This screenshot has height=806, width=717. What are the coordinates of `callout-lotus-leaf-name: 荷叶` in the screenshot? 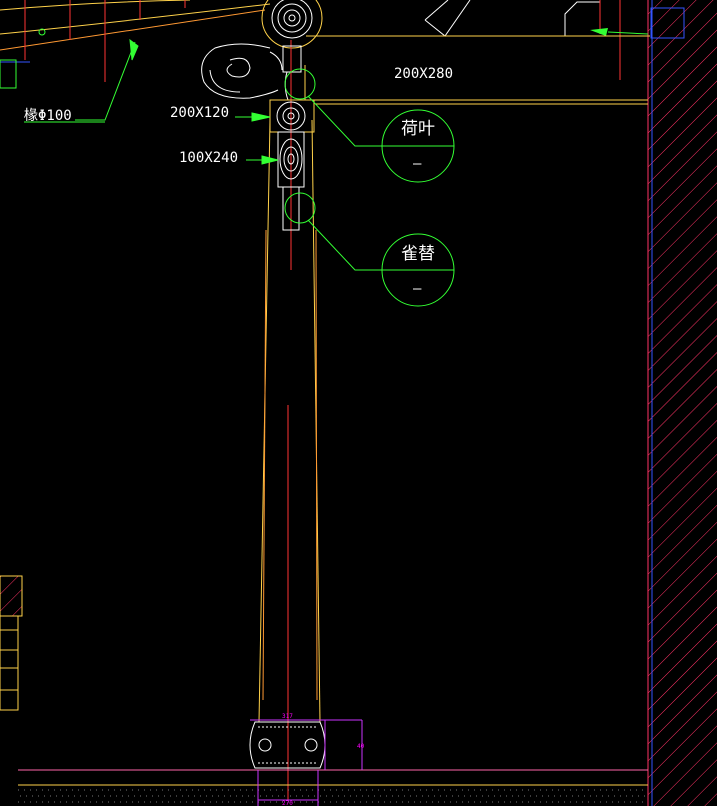 It's located at (418, 129).